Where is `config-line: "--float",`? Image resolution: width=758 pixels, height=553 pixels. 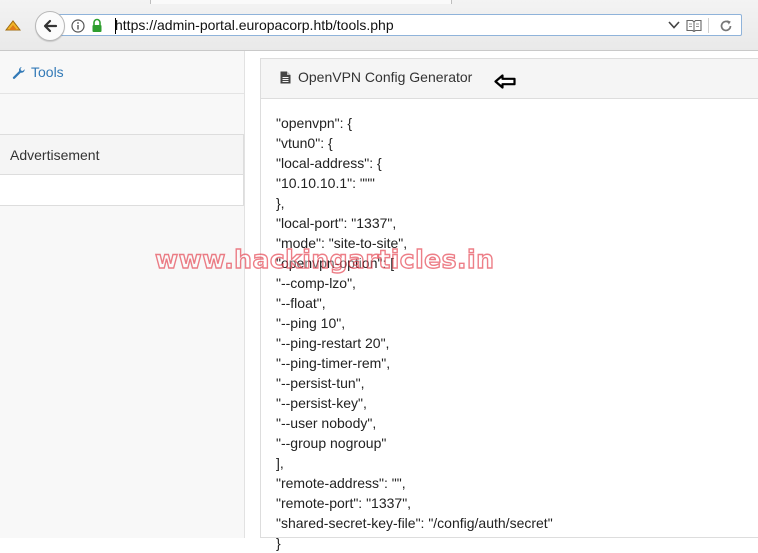 config-line: "--float", is located at coordinates (301, 303).